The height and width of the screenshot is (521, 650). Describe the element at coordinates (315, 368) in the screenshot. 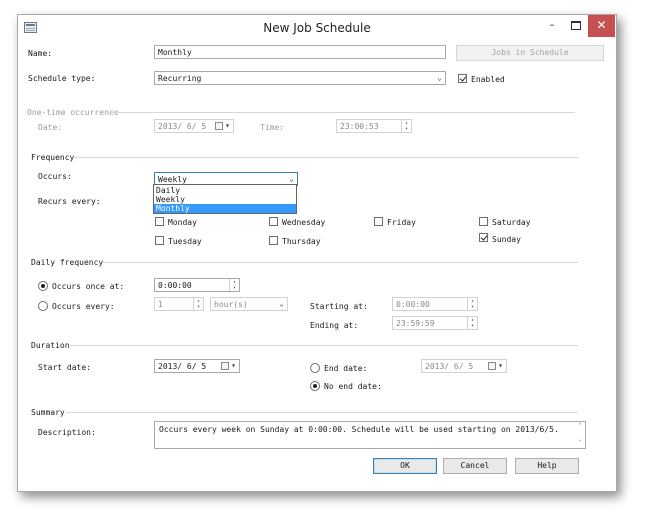

I see `end-date-radio` at that location.